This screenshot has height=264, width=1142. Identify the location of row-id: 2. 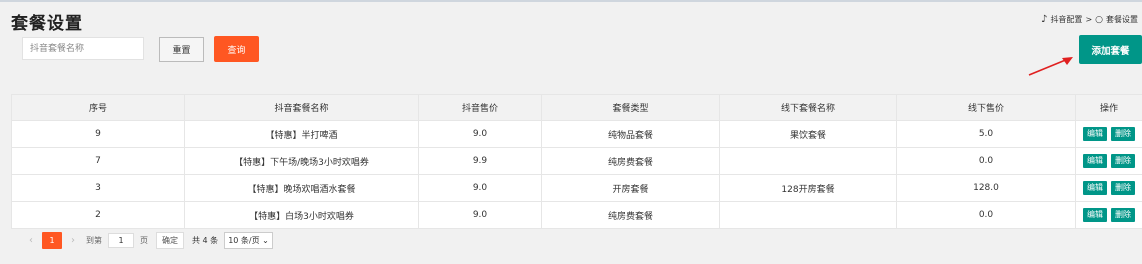
(98, 215).